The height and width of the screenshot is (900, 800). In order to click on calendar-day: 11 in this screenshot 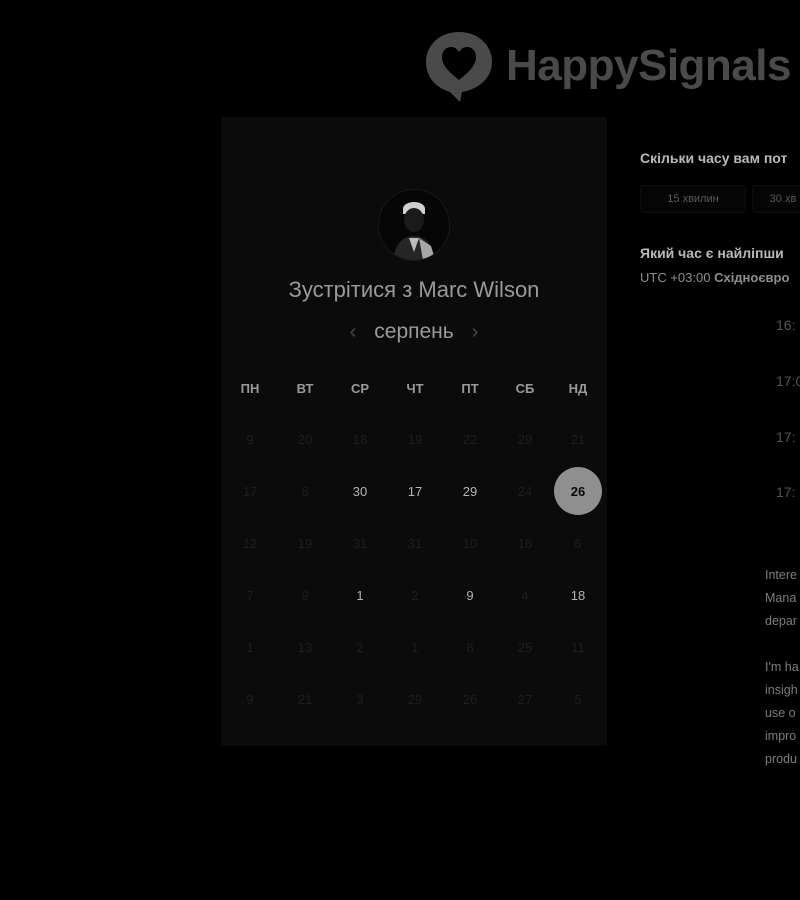, I will do `click(578, 647)`.